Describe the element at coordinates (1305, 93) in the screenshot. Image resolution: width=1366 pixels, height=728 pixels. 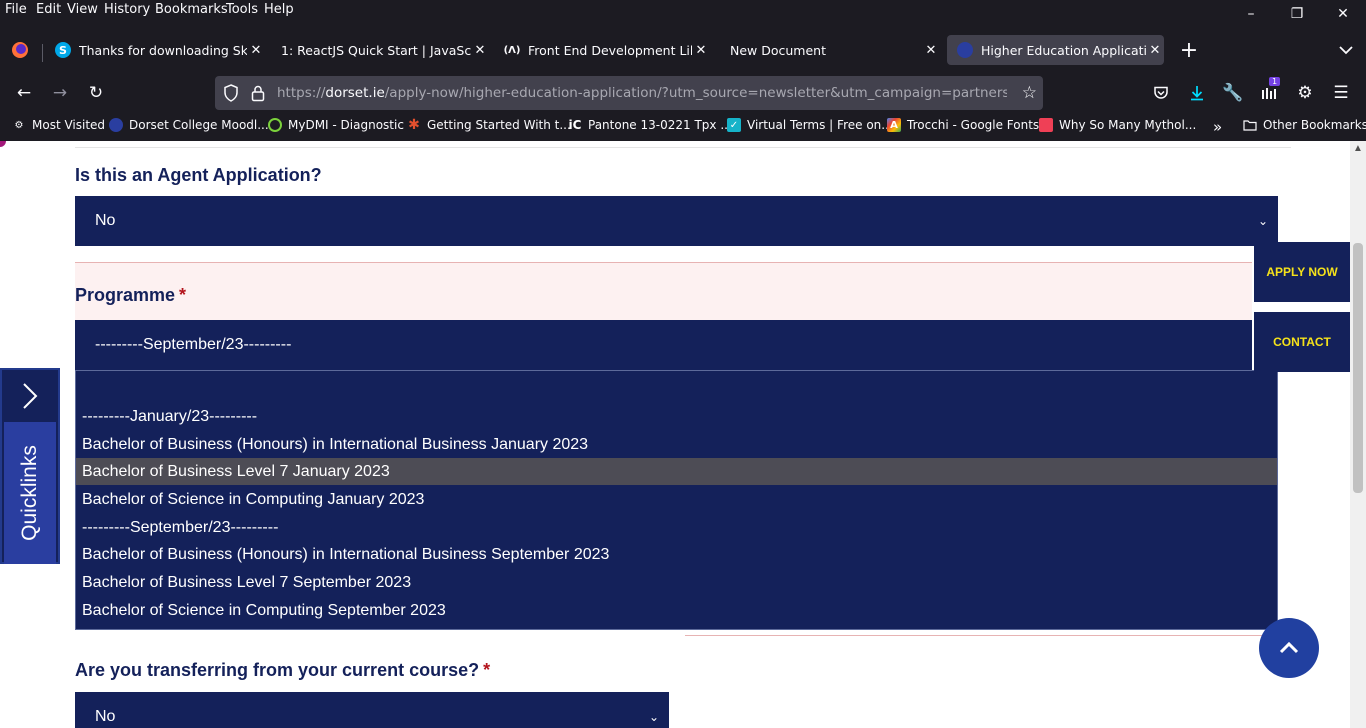
I see `settings-gear-icon: ⚙` at that location.